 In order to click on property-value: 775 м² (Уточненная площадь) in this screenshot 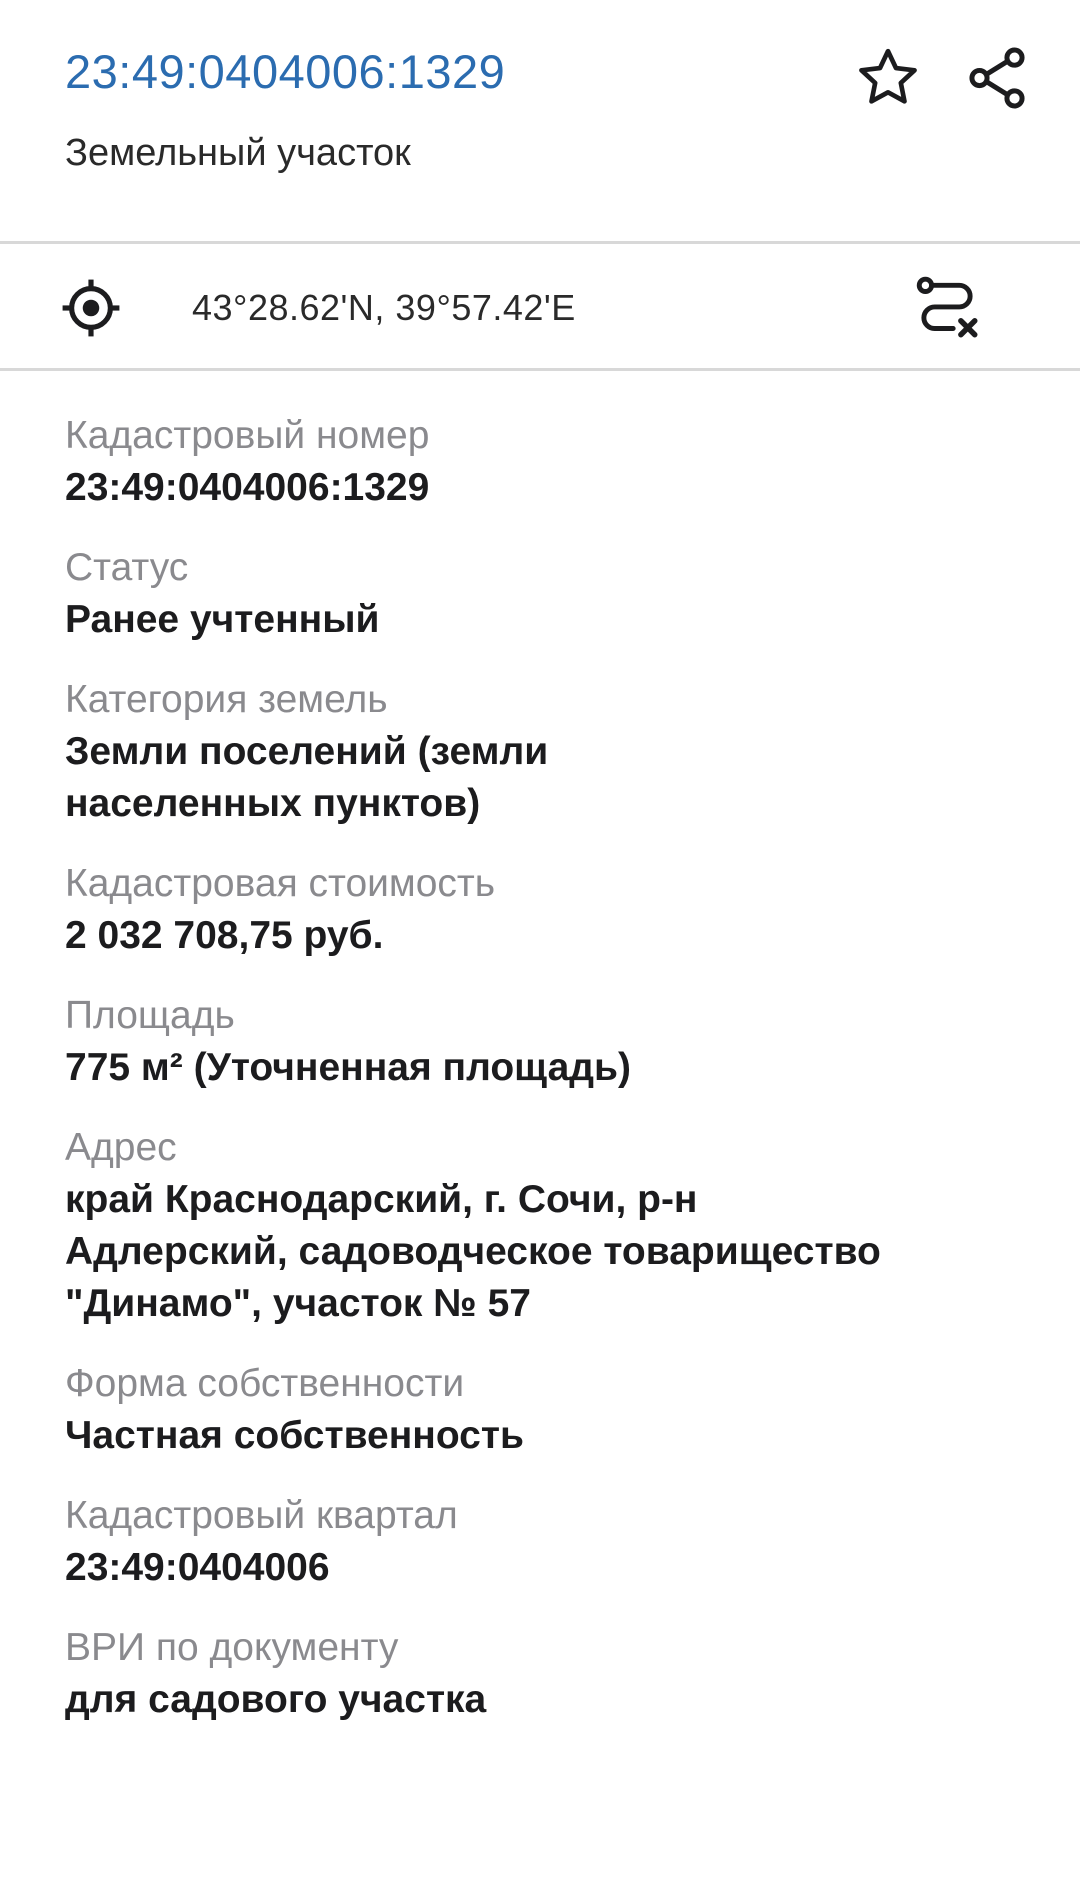, I will do `click(348, 1067)`.